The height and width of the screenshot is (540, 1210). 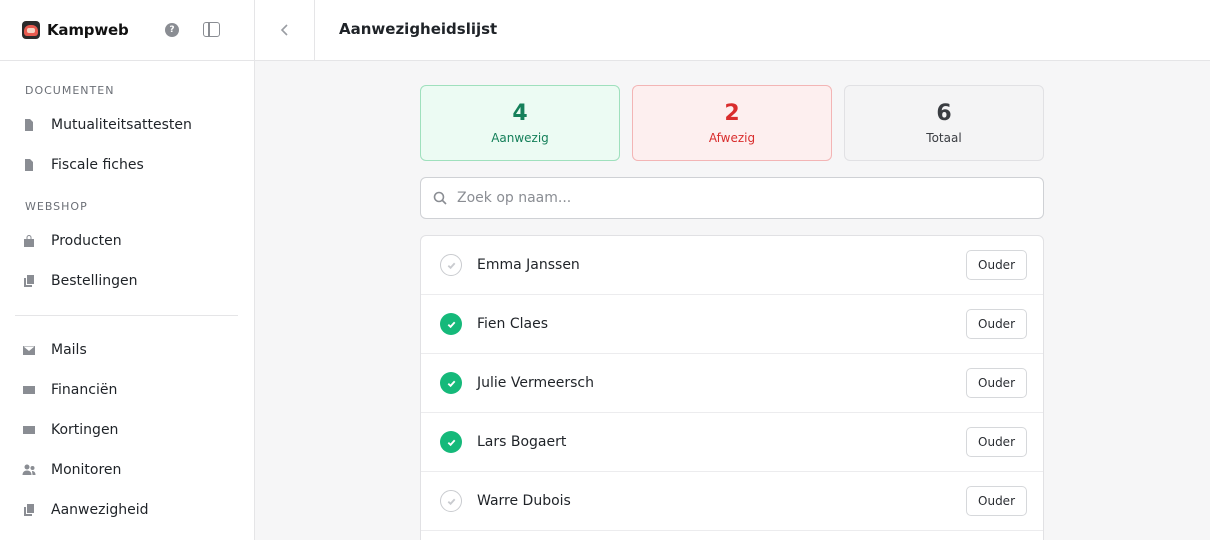 I want to click on brand-header: Kampweb ?, so click(x=127, y=30).